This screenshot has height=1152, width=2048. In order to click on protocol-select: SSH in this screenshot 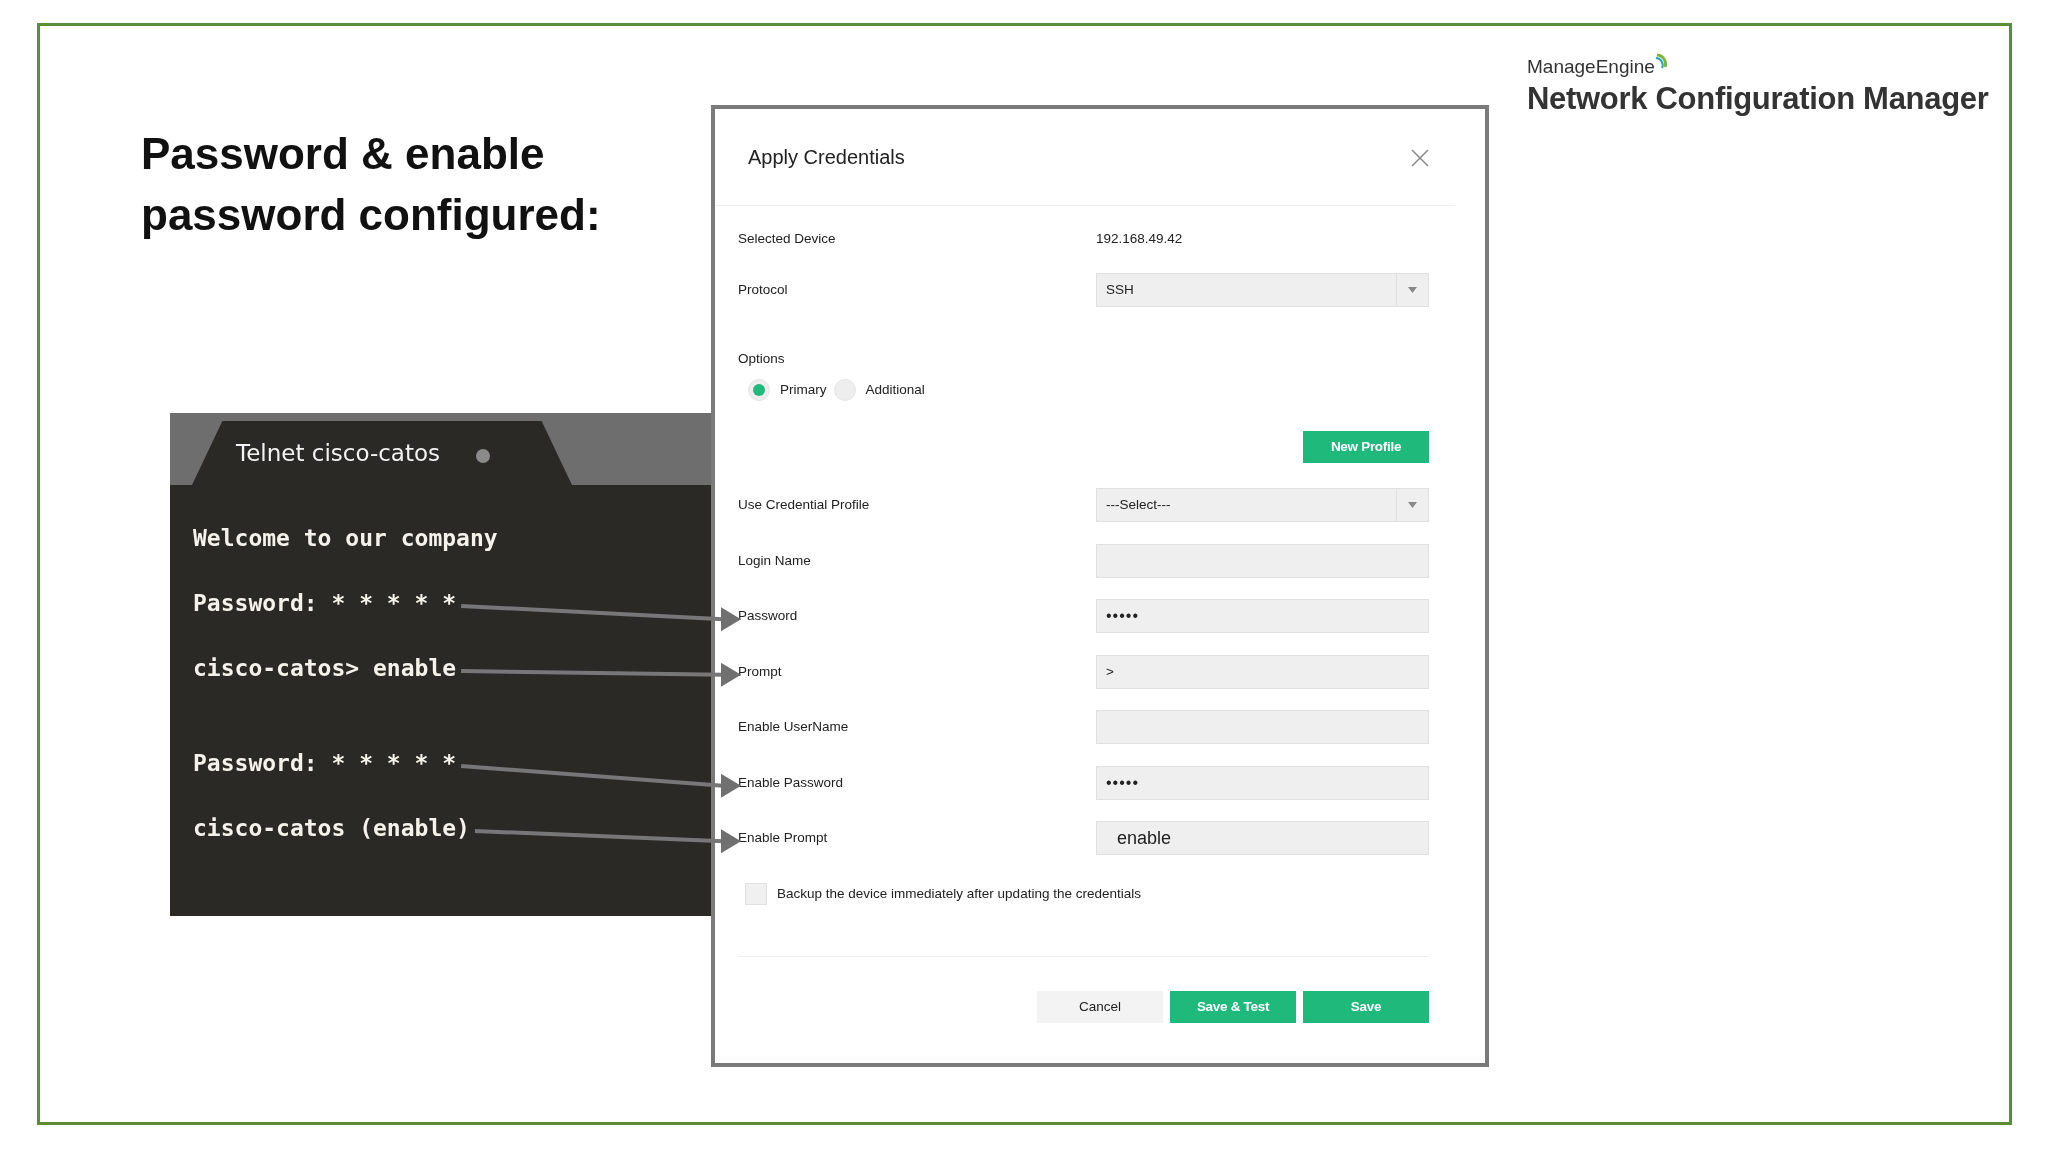, I will do `click(1262, 290)`.